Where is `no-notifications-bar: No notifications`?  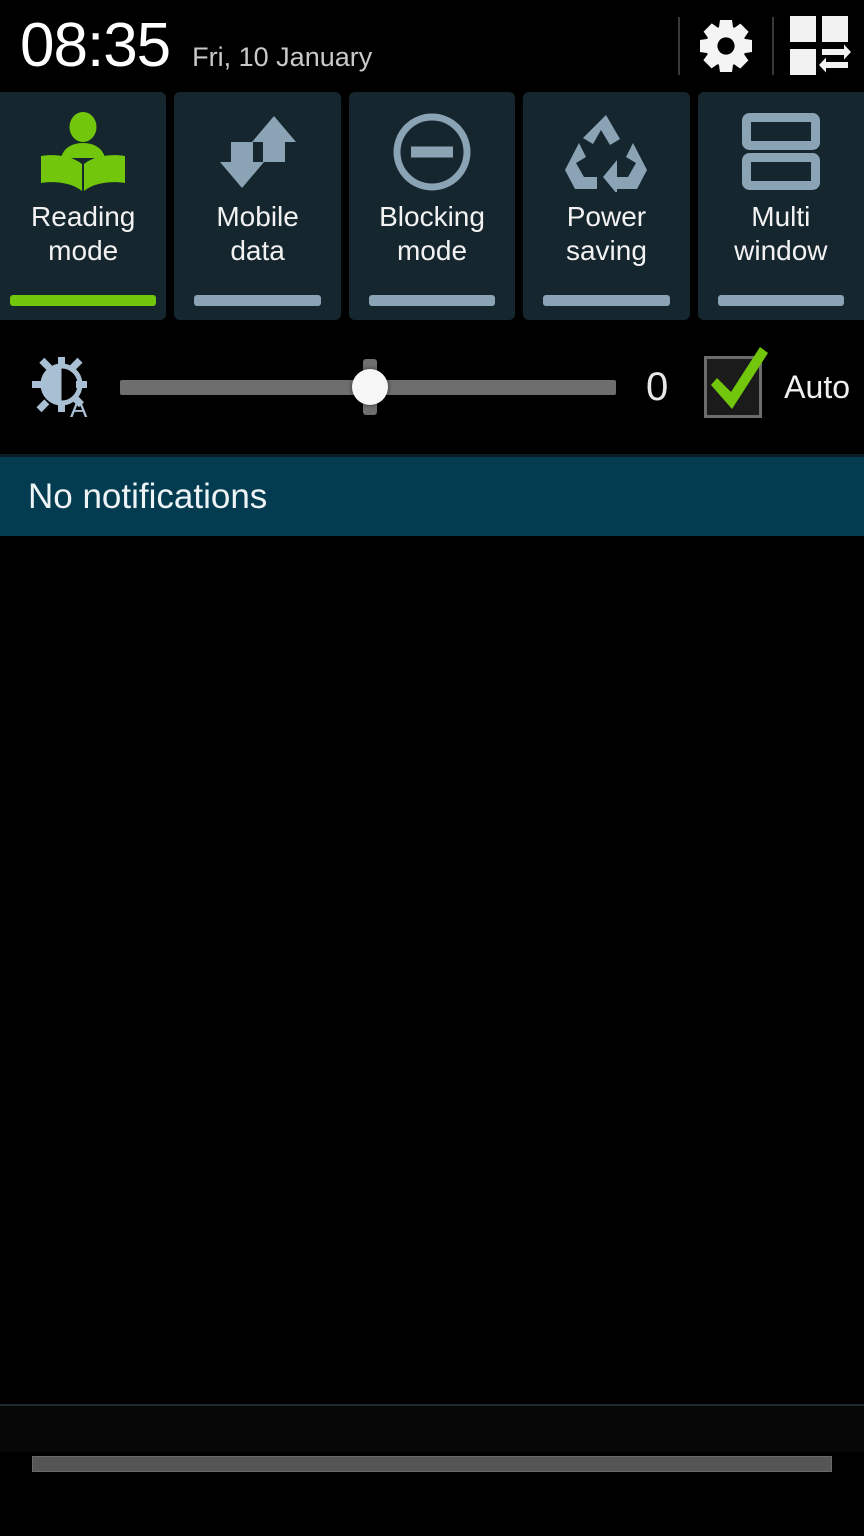
no-notifications-bar: No notifications is located at coordinates (432, 496).